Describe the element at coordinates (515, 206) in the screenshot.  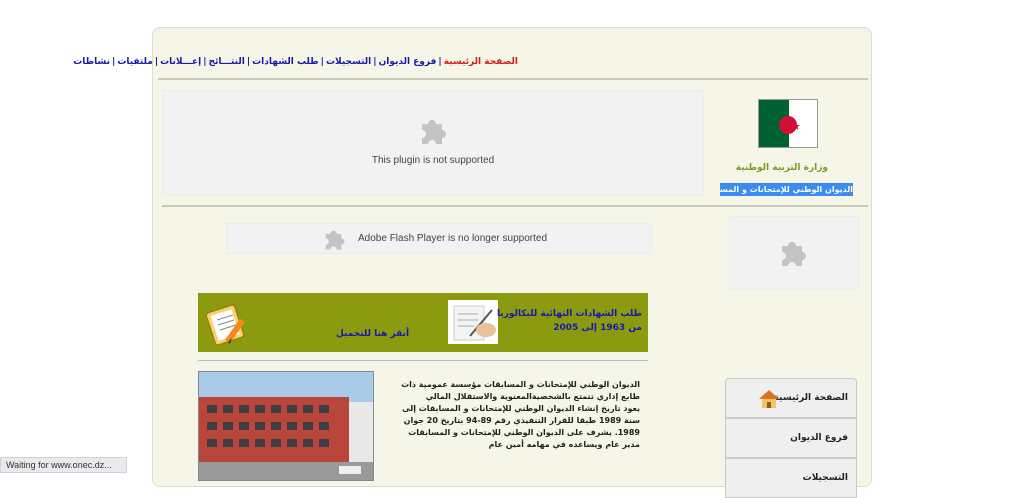
I see `middle-divider` at that location.